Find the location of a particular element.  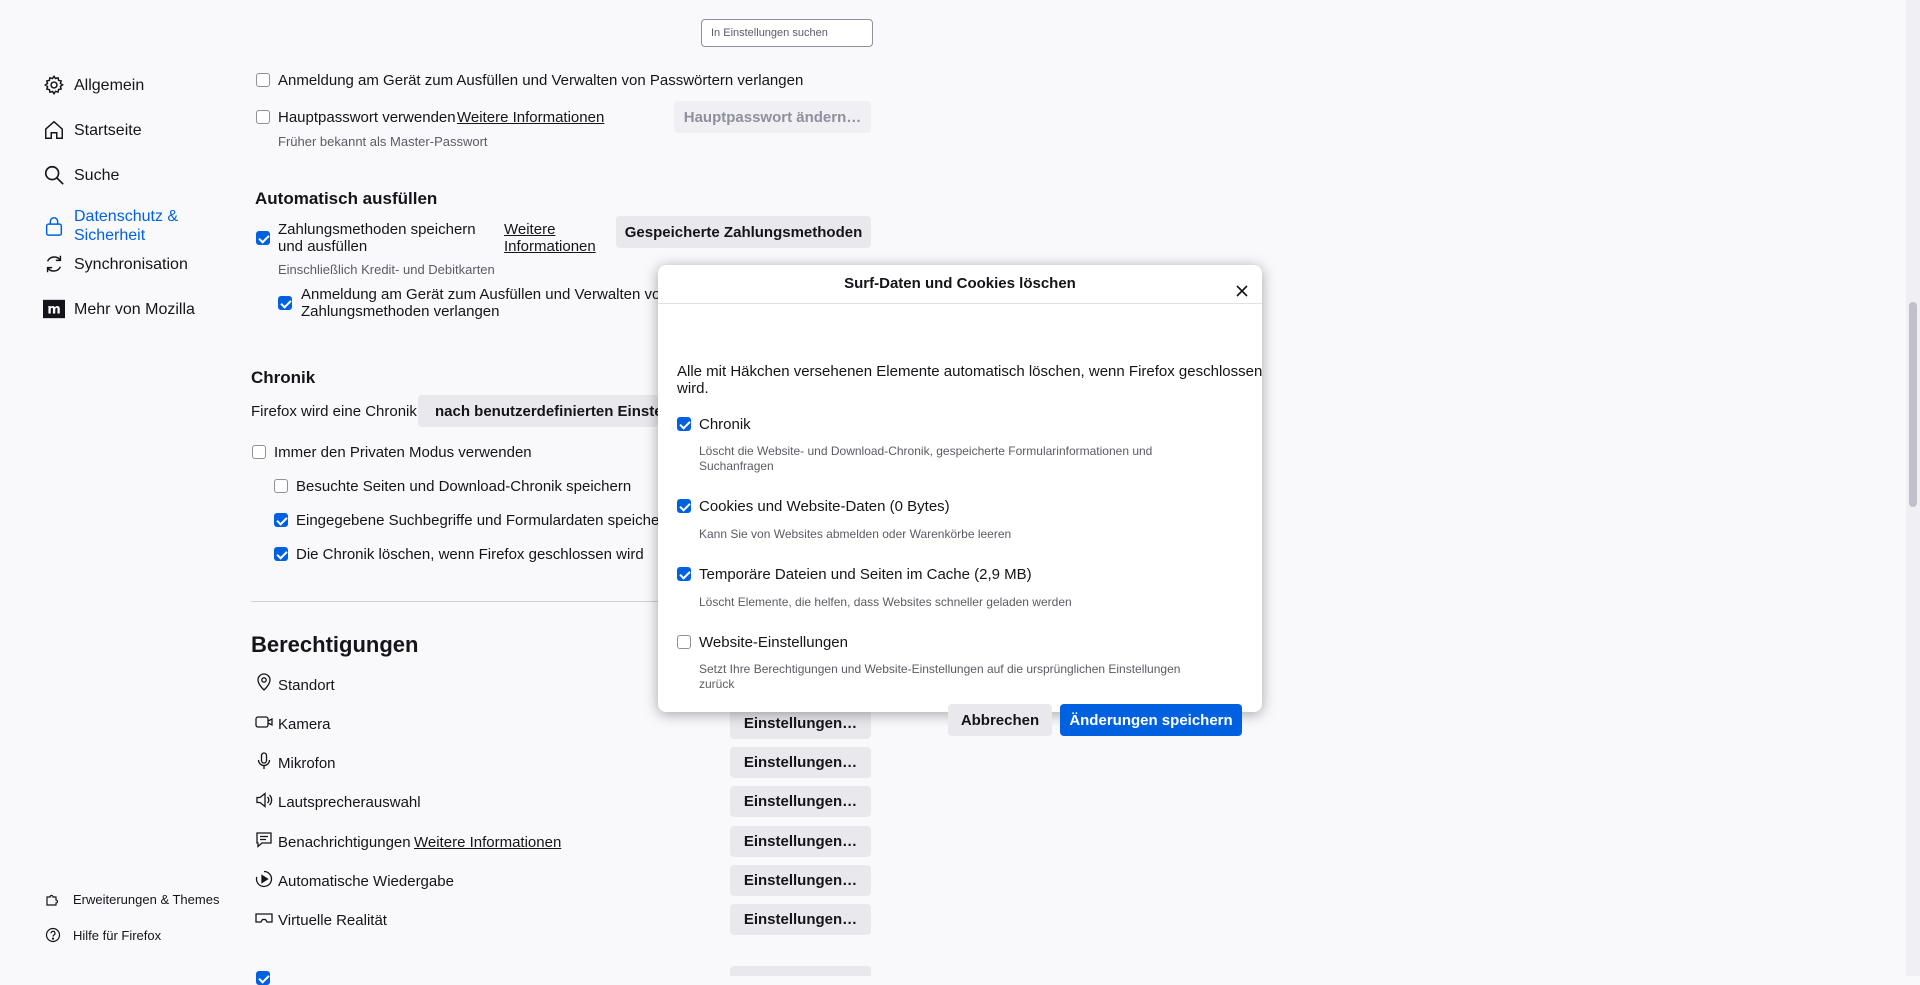

clear-history-checkbox is located at coordinates (684, 424).